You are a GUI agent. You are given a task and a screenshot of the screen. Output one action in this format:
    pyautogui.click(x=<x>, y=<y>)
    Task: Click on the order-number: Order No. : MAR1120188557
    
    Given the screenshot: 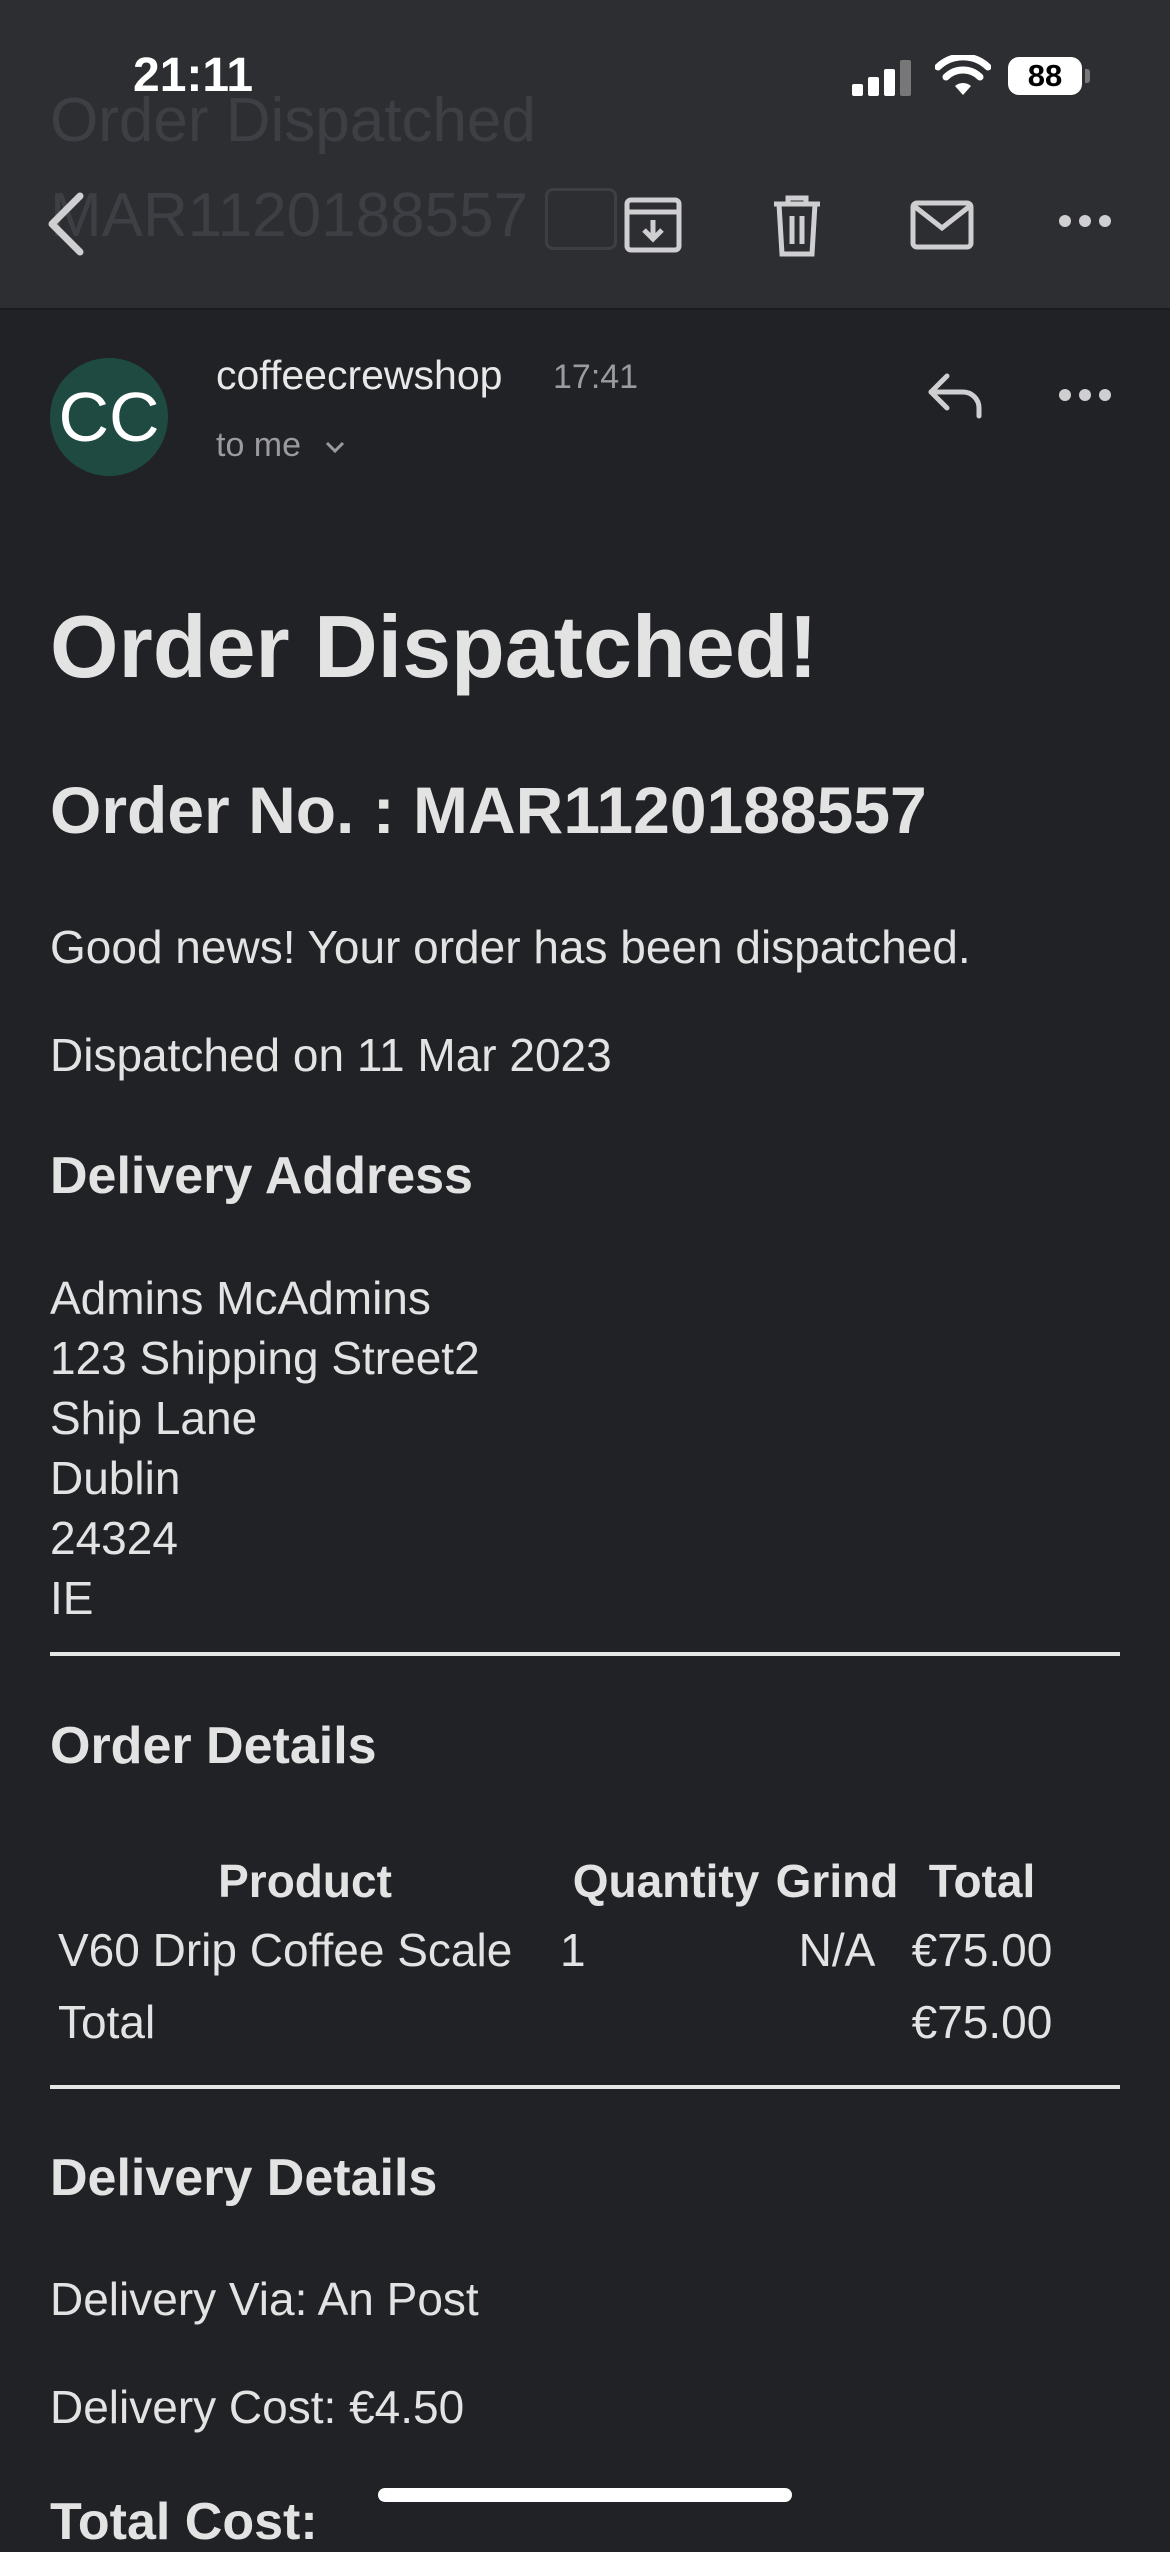 What is the action you would take?
    pyautogui.click(x=488, y=810)
    